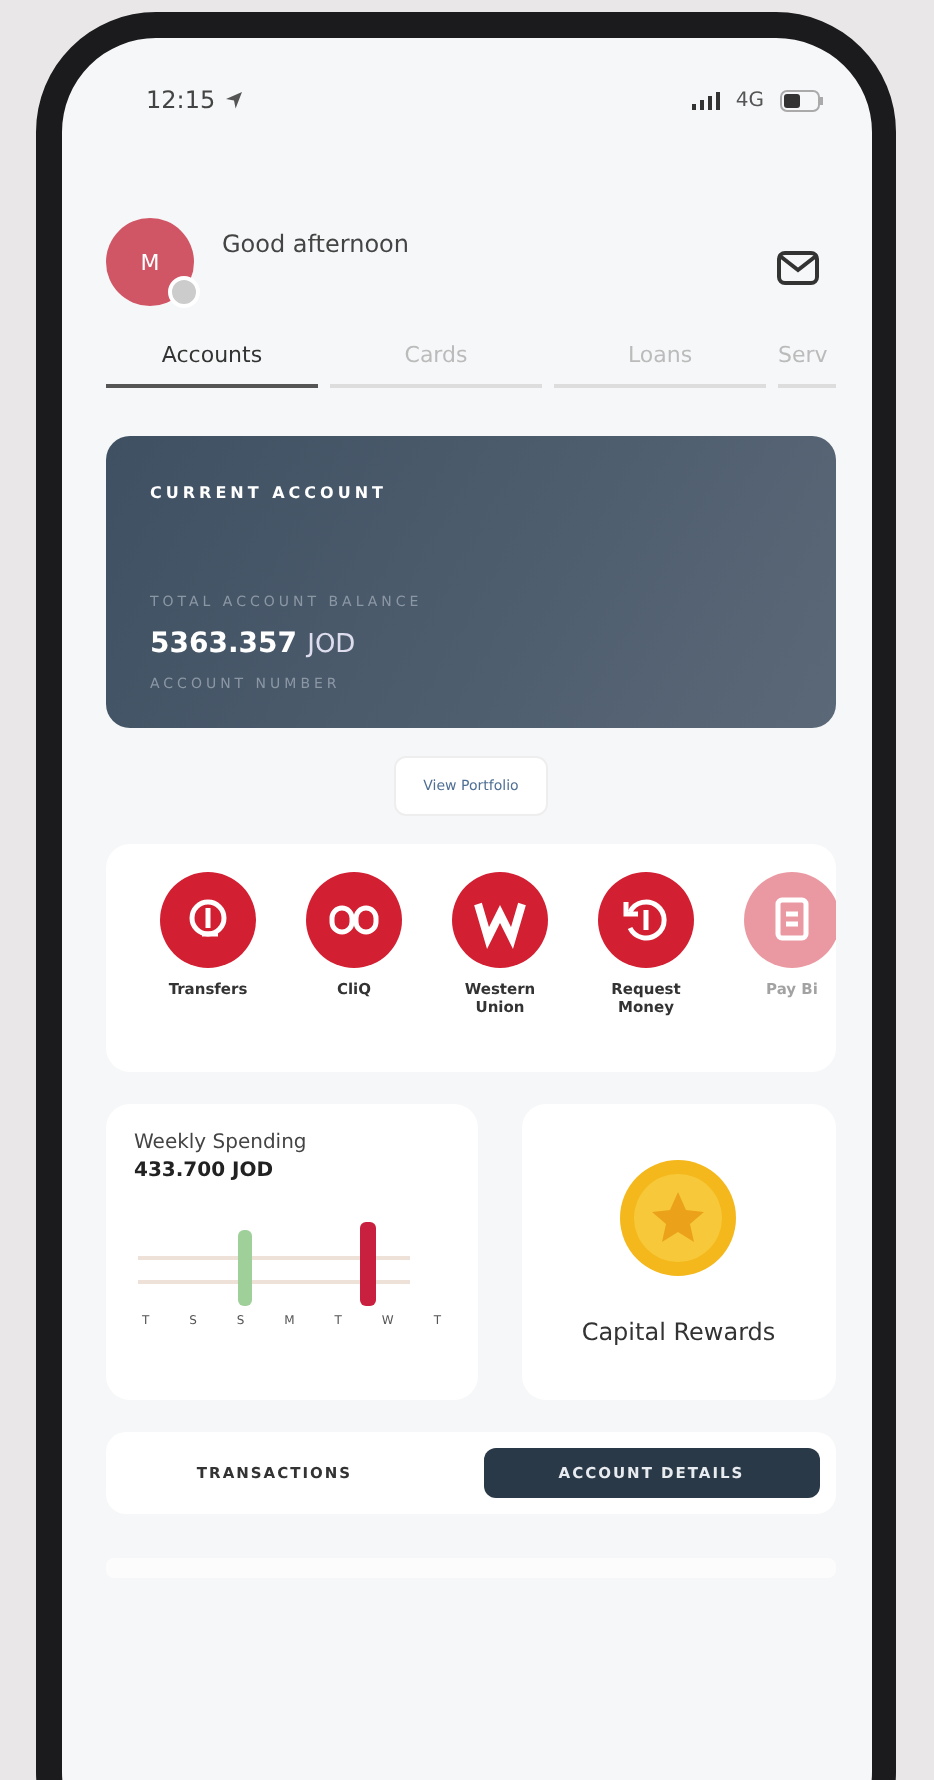 The height and width of the screenshot is (1780, 934). I want to click on loop-icon, so click(354, 920).